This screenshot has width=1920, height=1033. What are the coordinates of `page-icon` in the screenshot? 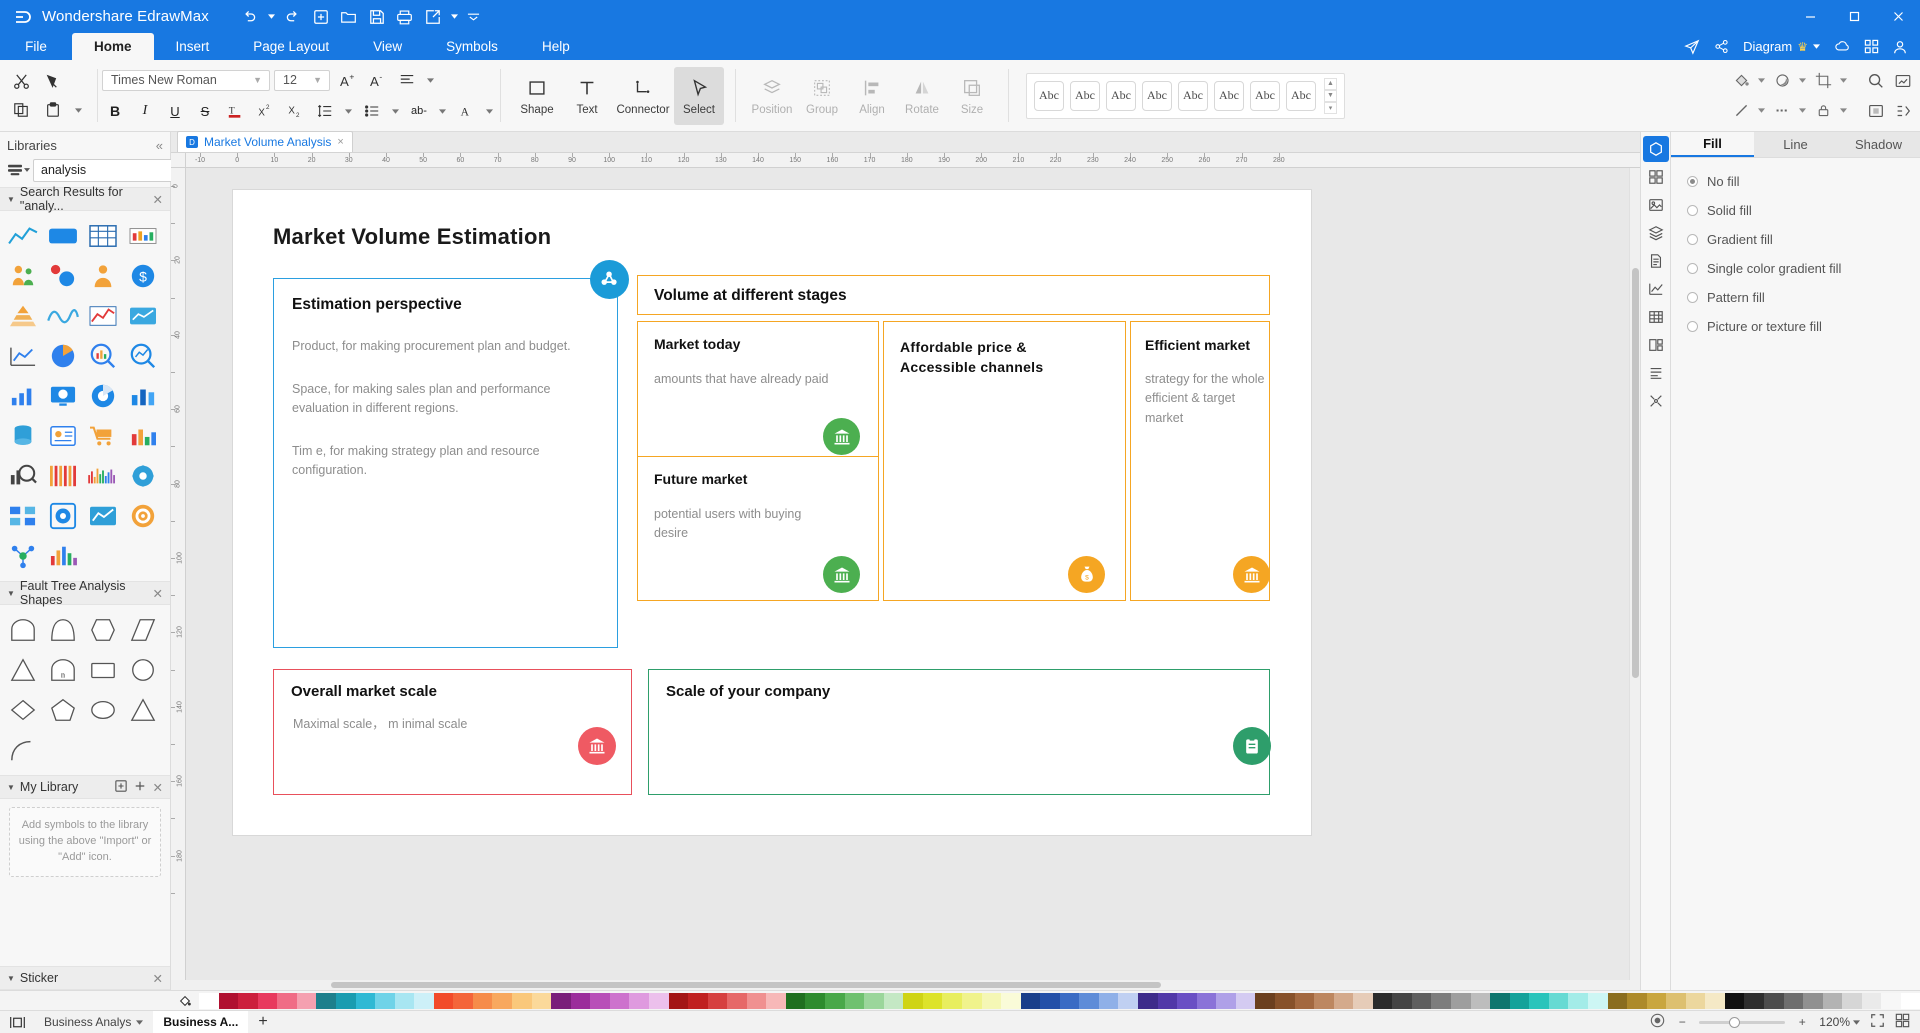 It's located at (1656, 261).